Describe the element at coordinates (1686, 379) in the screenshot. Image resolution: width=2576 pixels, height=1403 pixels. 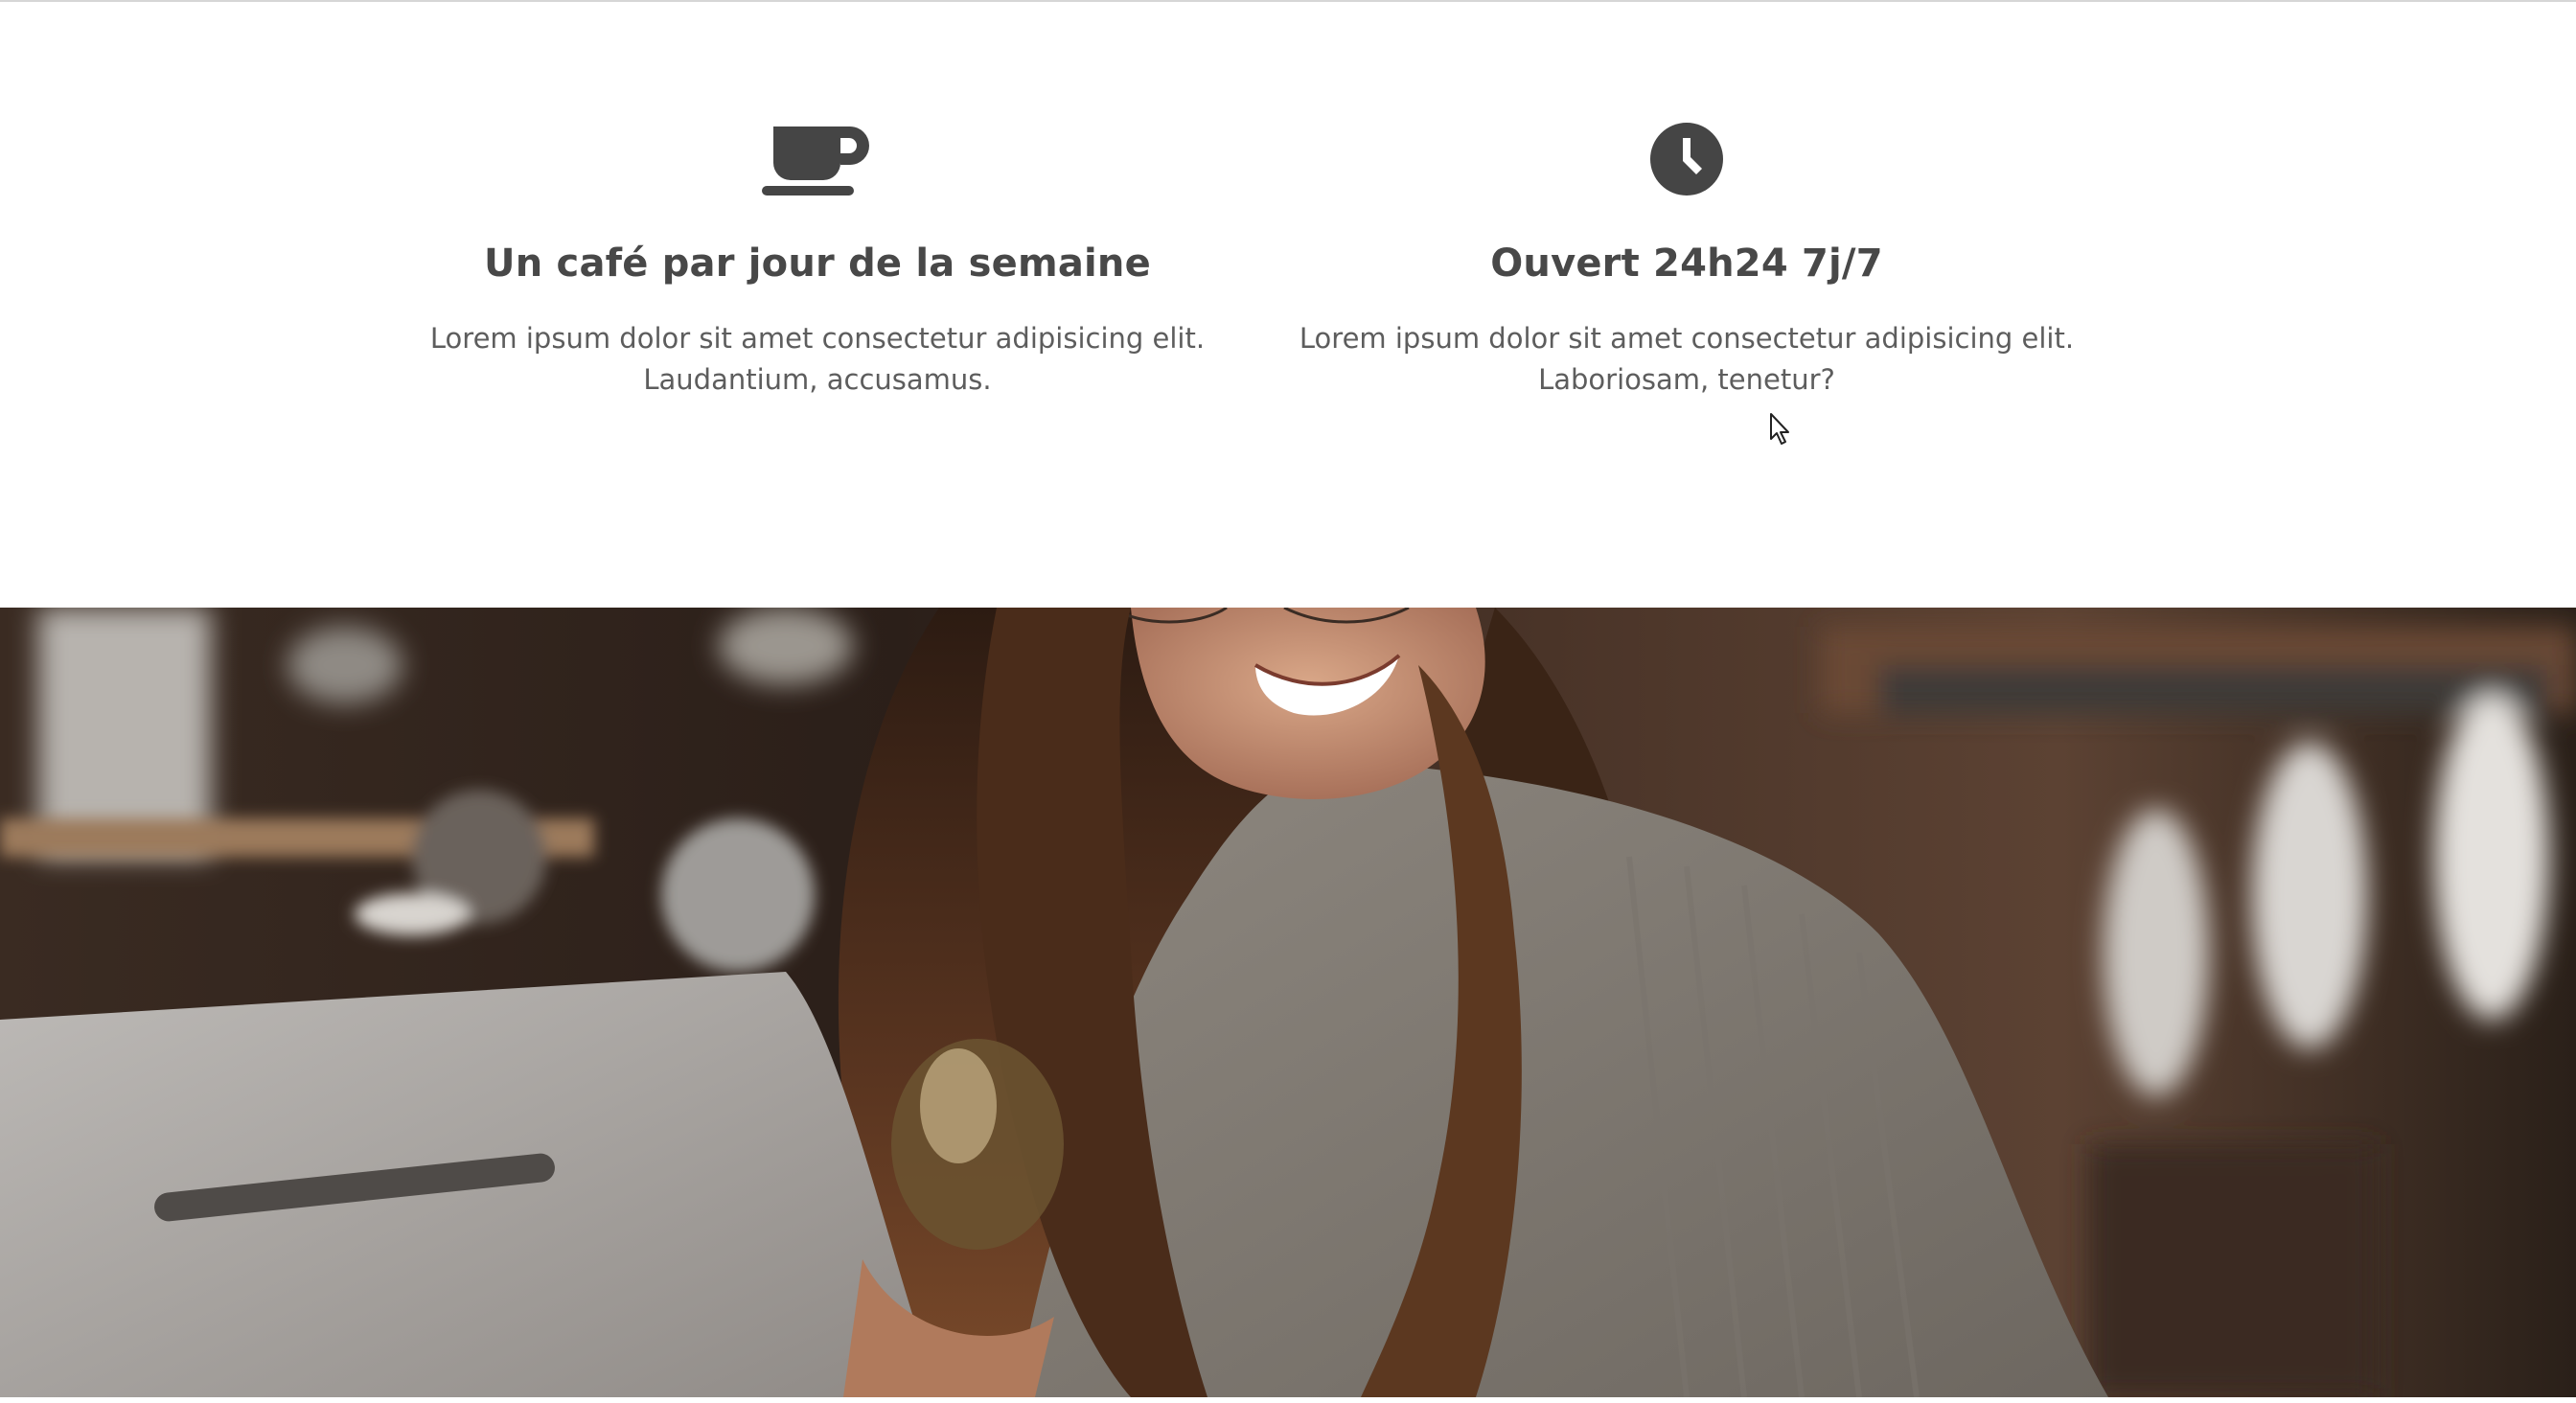
I see `feature-text-line: Laboriosam, tenetur?` at that location.